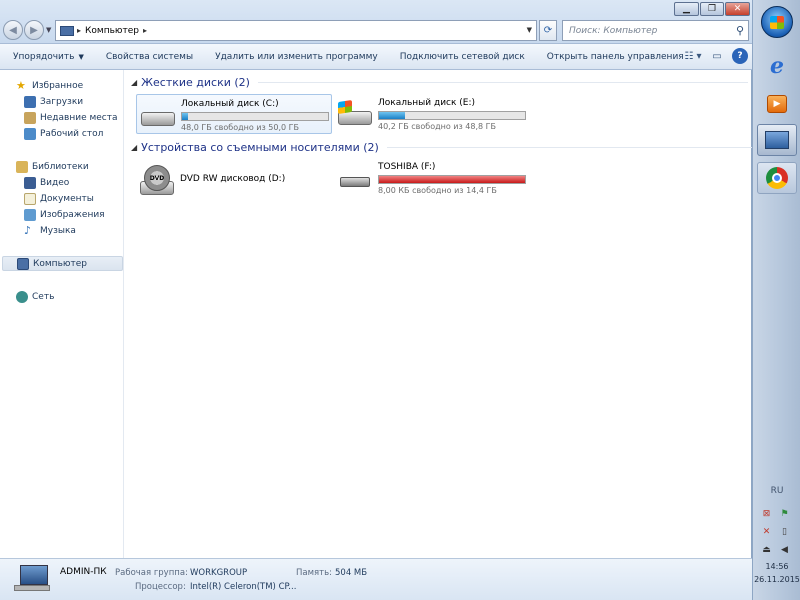 This screenshot has width=800, height=600. What do you see at coordinates (766, 531) in the screenshot?
I see `volume-muted-icon: ✕` at bounding box center [766, 531].